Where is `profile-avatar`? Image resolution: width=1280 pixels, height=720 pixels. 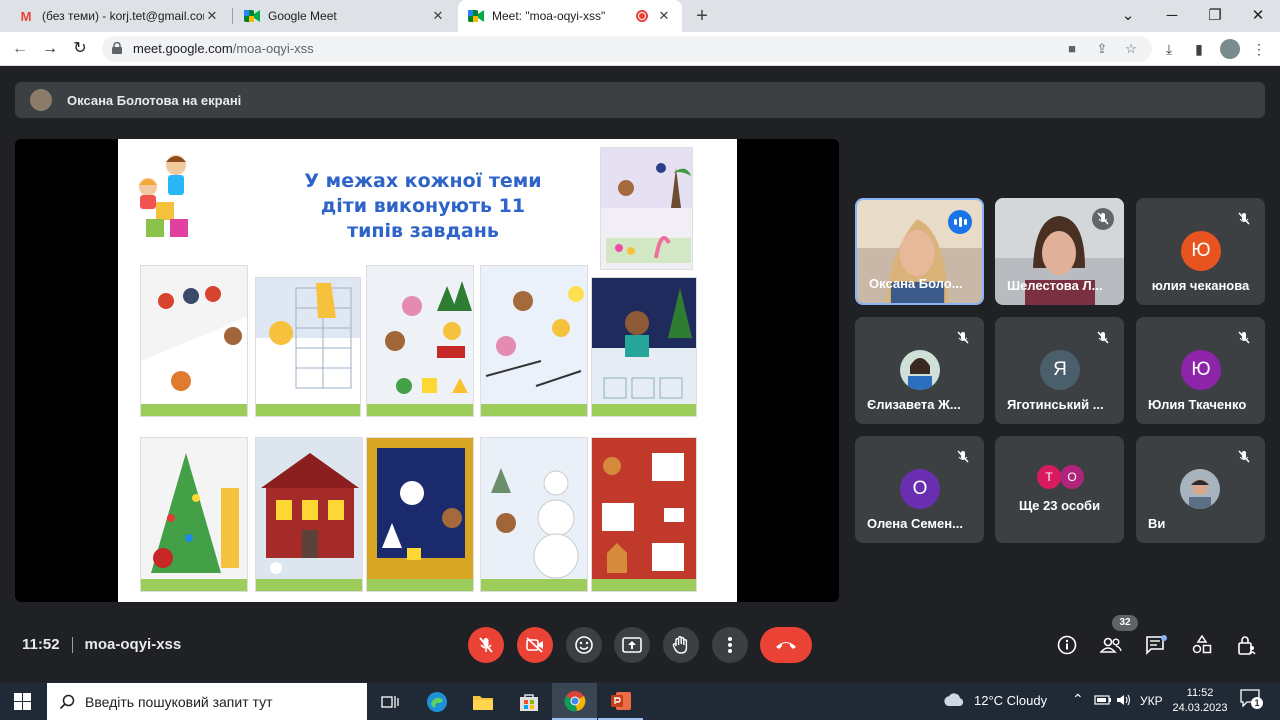
profile-avatar is located at coordinates (1230, 49).